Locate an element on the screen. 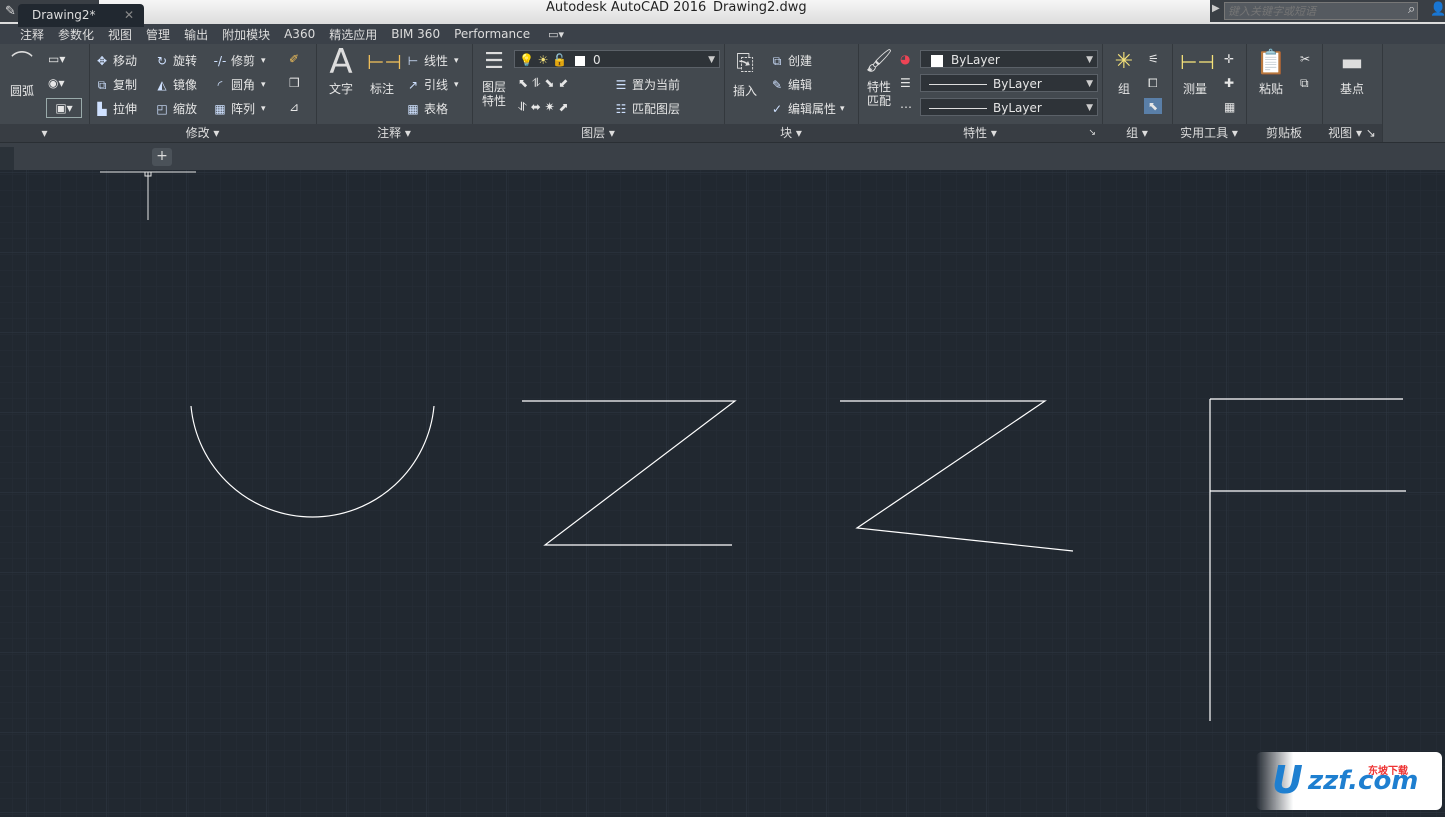 This screenshot has width=1445, height=817. quick-select-icon: ✛ is located at coordinates (1229, 59).